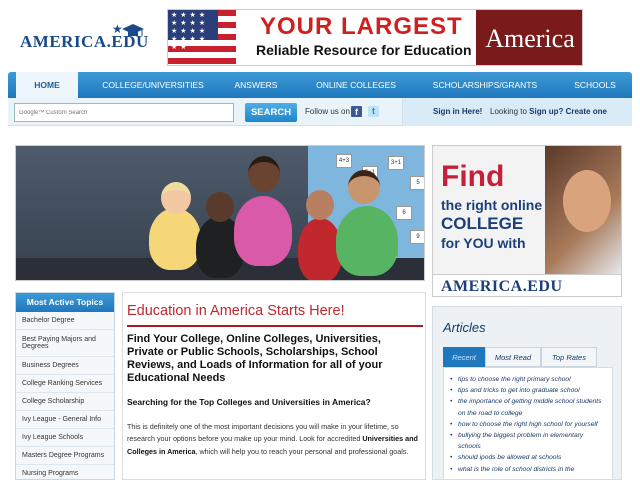 The height and width of the screenshot is (480, 640). What do you see at coordinates (417, 237) in the screenshot?
I see `math-card: 9` at bounding box center [417, 237].